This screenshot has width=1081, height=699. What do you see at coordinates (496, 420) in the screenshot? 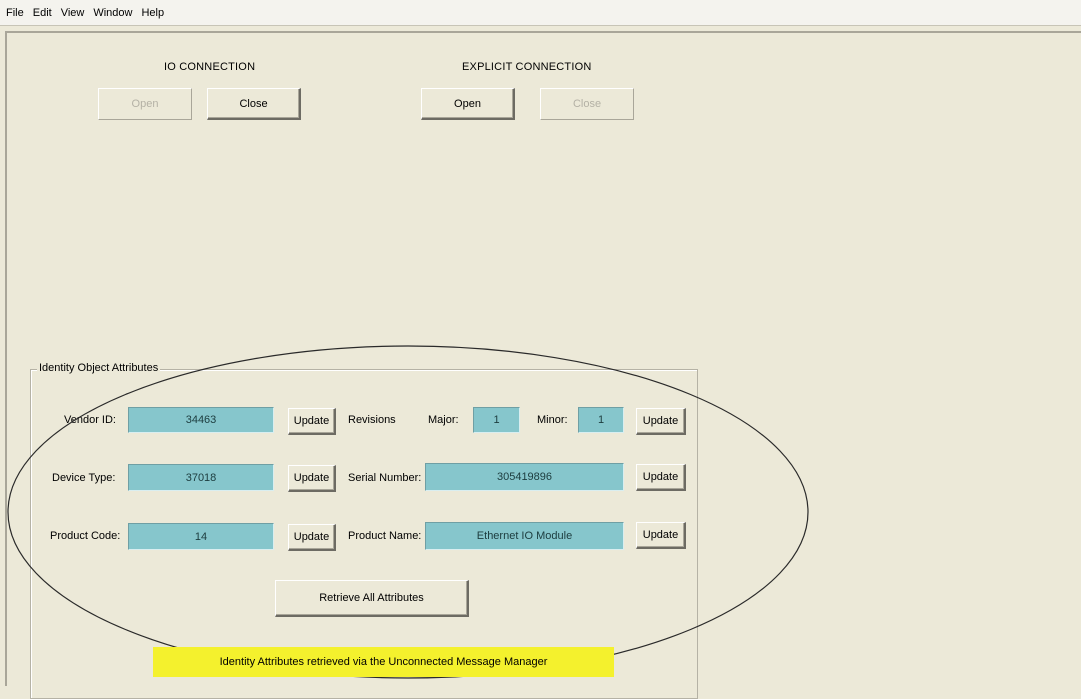
I see `major-field: 1` at bounding box center [496, 420].